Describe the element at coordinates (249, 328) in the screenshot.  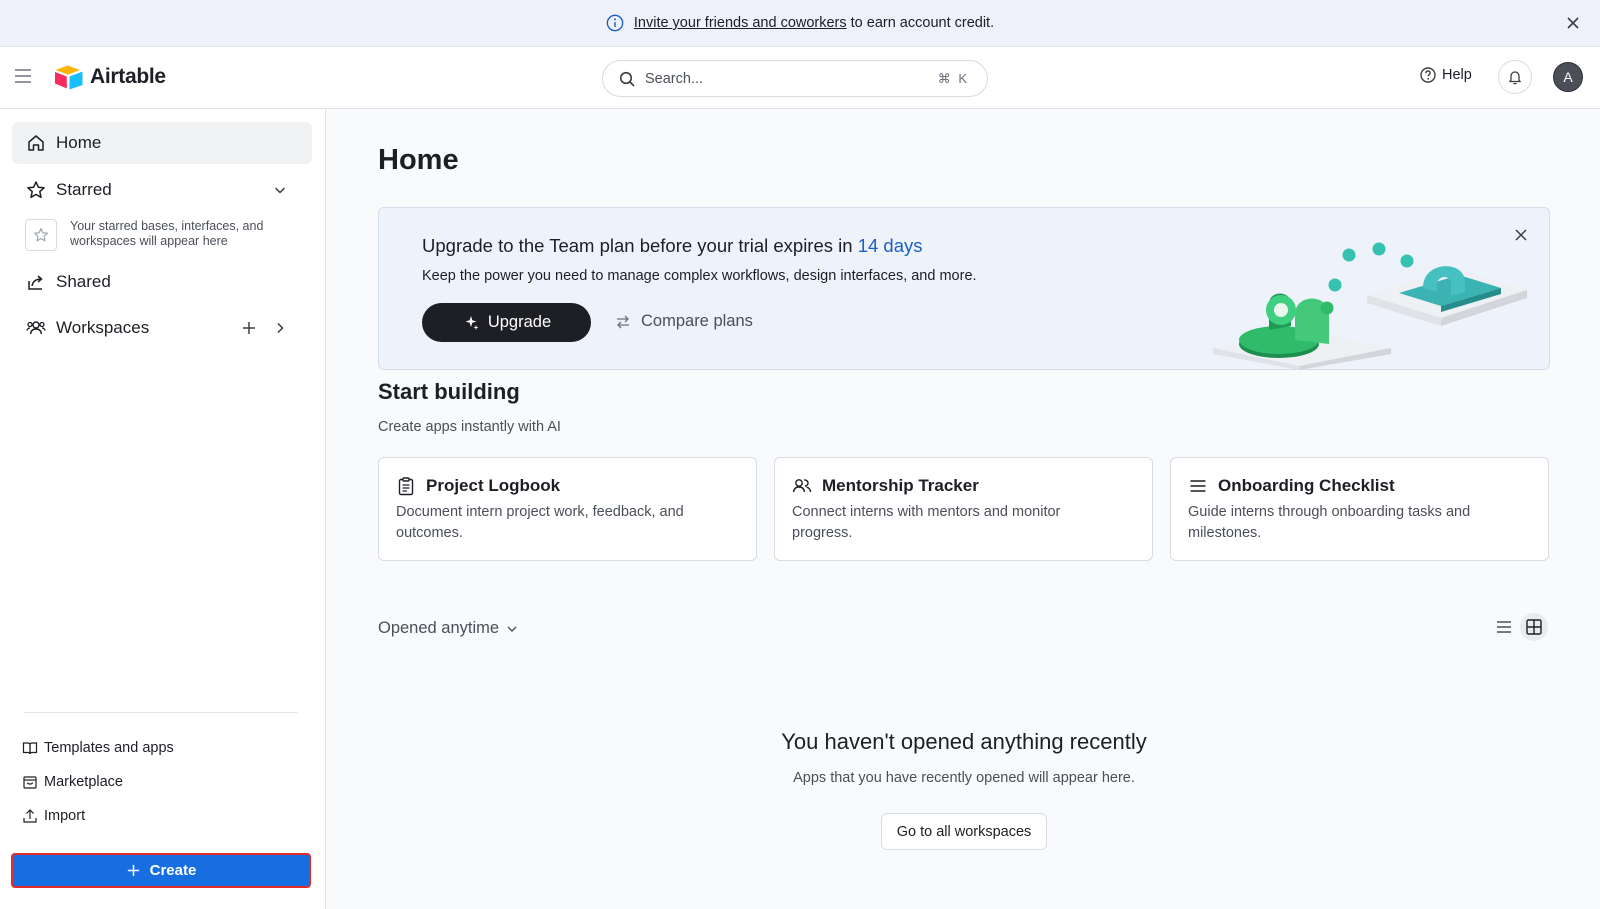
I see `add-workspace-icon` at that location.